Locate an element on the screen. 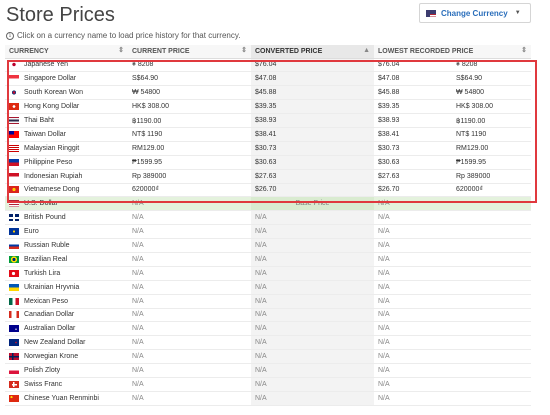  currency-cell: Russian Ruble is located at coordinates (66, 246).